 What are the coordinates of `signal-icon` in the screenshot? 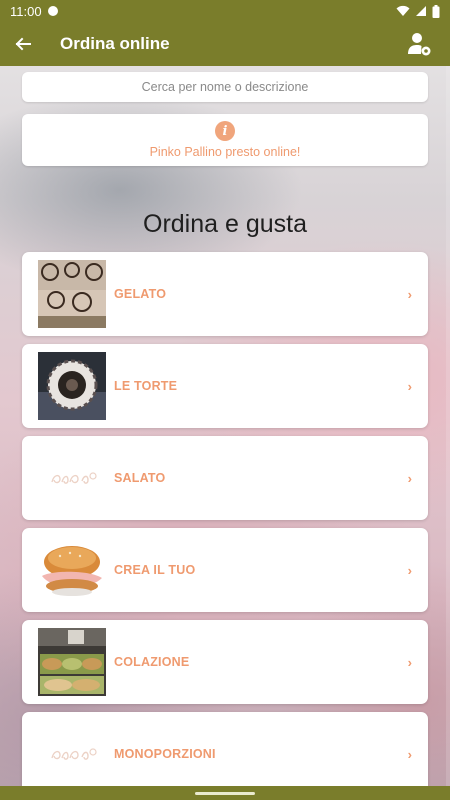 It's located at (421, 11).